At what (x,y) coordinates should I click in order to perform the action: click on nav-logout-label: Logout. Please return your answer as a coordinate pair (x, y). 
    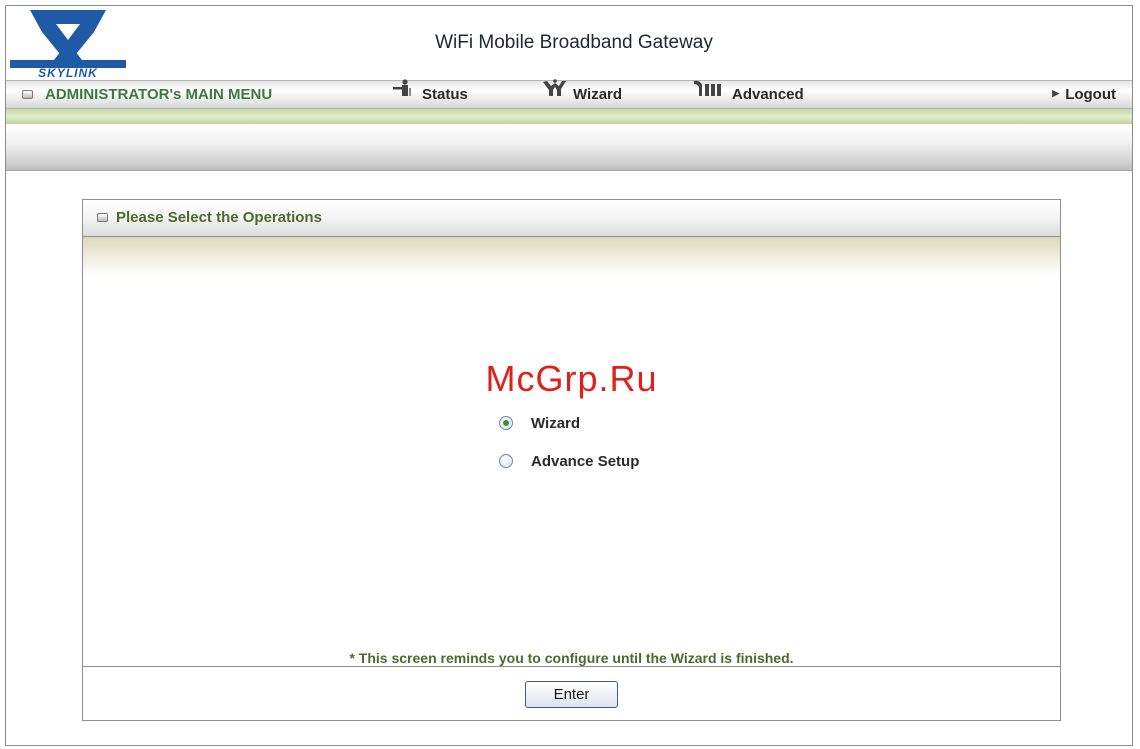
    Looking at the image, I should click on (1090, 94).